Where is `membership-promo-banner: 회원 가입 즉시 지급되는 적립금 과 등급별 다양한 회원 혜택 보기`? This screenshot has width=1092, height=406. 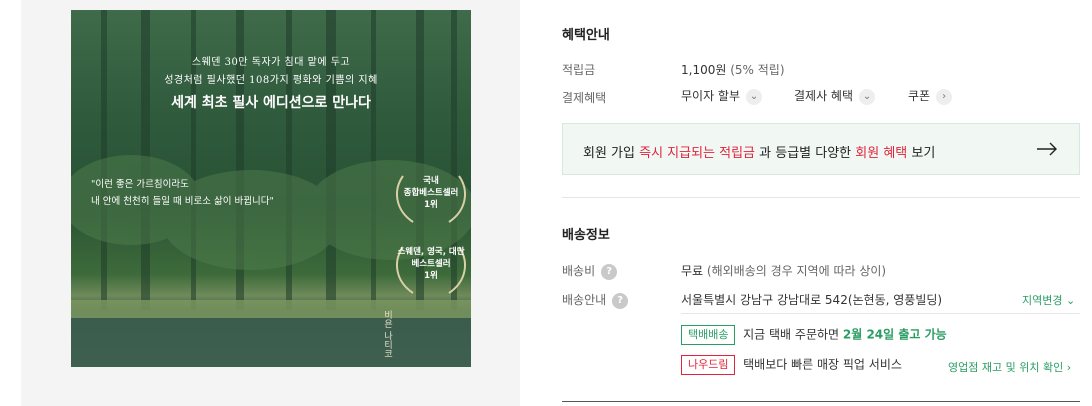 membership-promo-banner: 회원 가입 즉시 지급되는 적립금 과 등급별 다양한 회원 혜택 보기 is located at coordinates (821, 149).